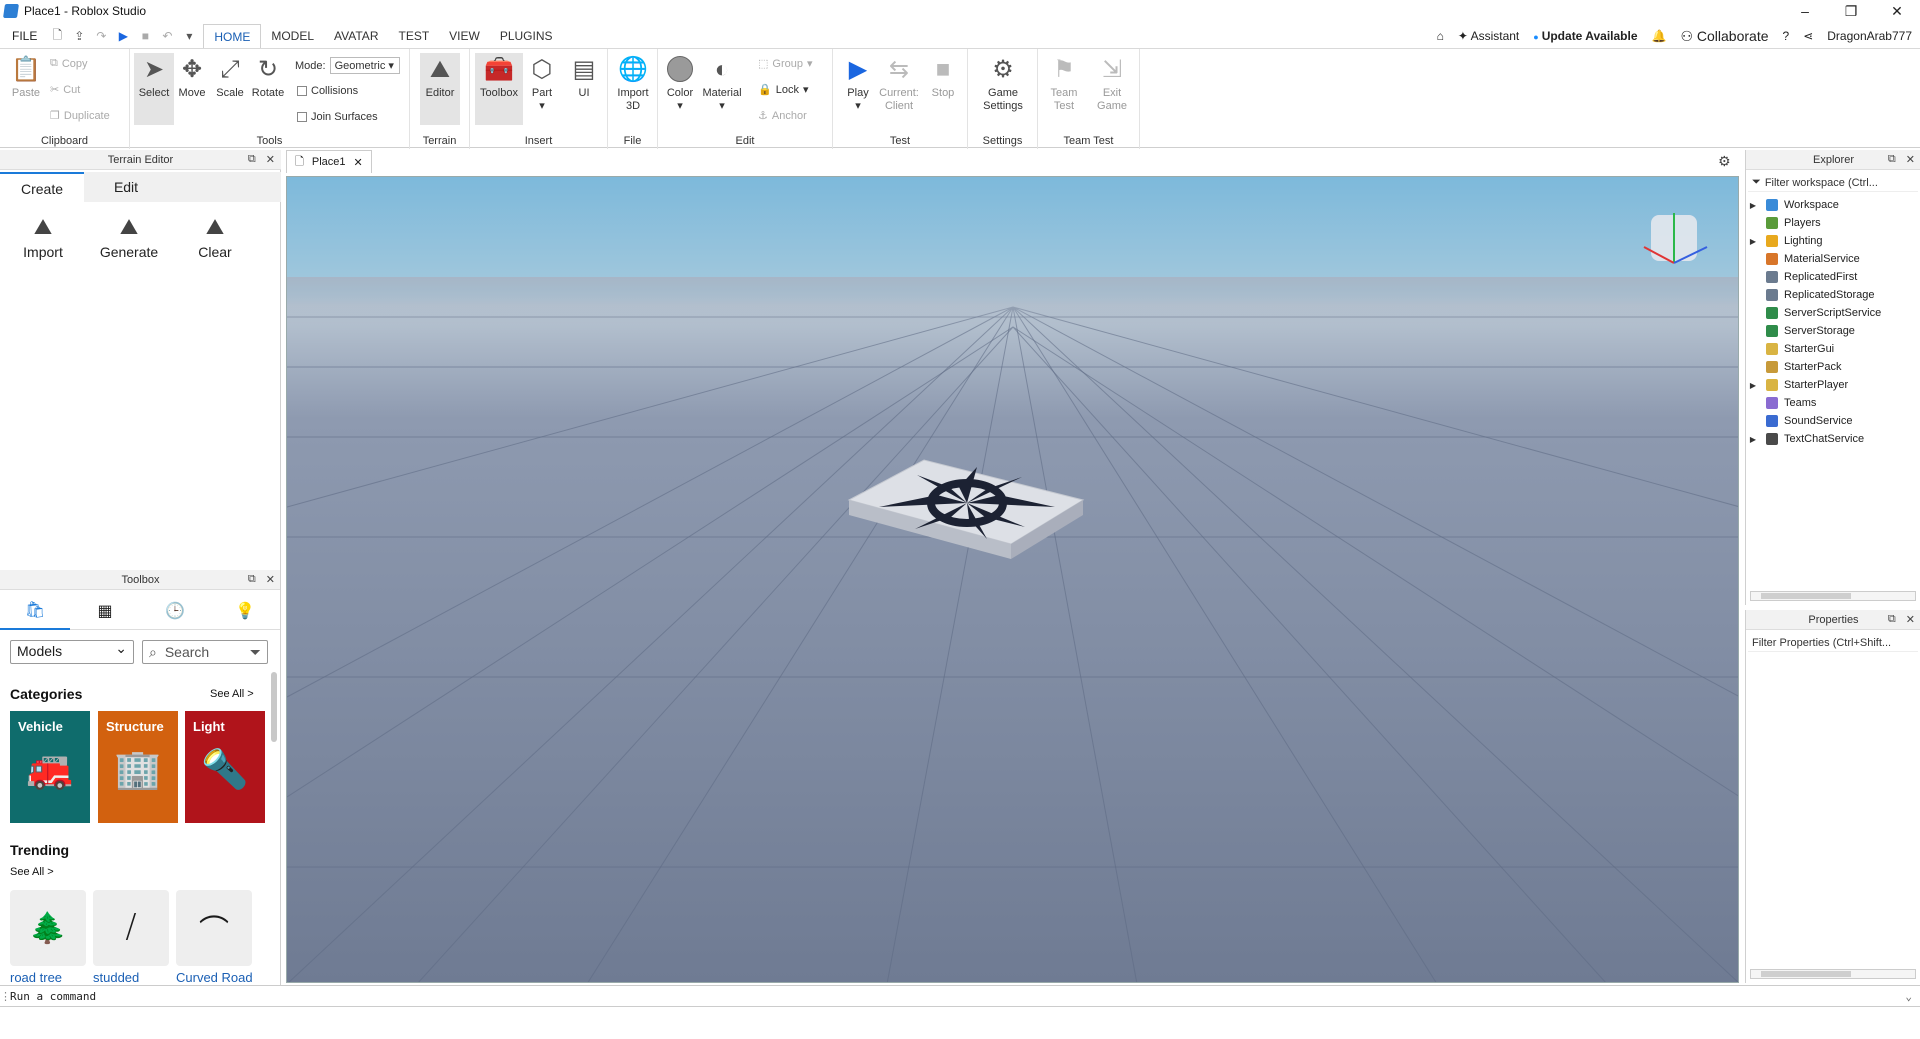 This screenshot has width=1920, height=1039. I want to click on terrain-clear-button: ⛰ Clear, so click(215, 237).